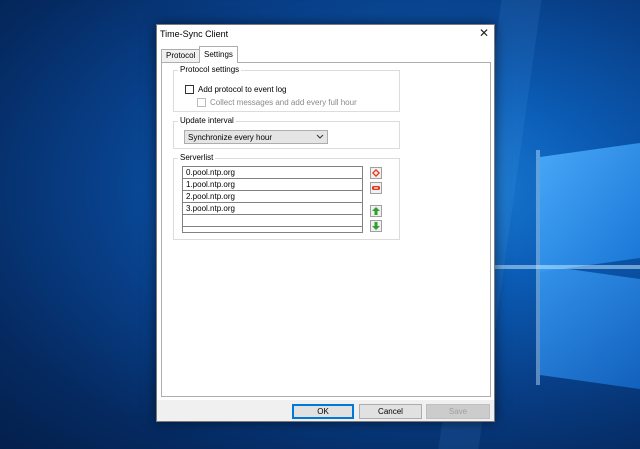 The image size is (640, 449). What do you see at coordinates (326, 54) in the screenshot?
I see `tab-strip: Protocol Settings` at bounding box center [326, 54].